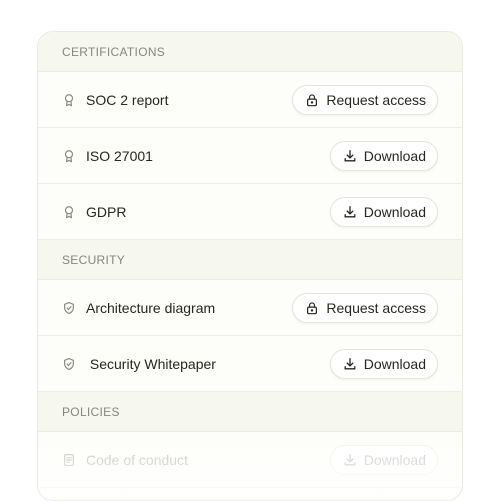  Describe the element at coordinates (106, 211) in the screenshot. I see `item-label: GDPR` at that location.